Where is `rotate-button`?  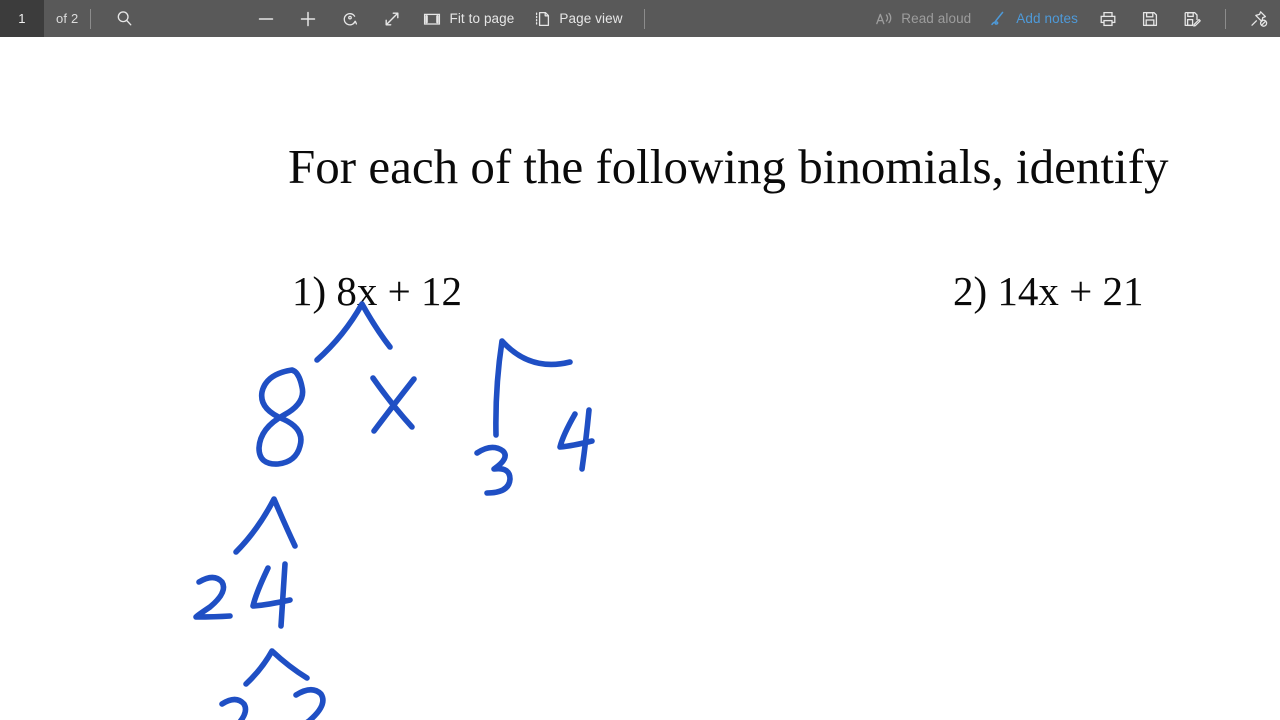
rotate-button is located at coordinates (350, 18).